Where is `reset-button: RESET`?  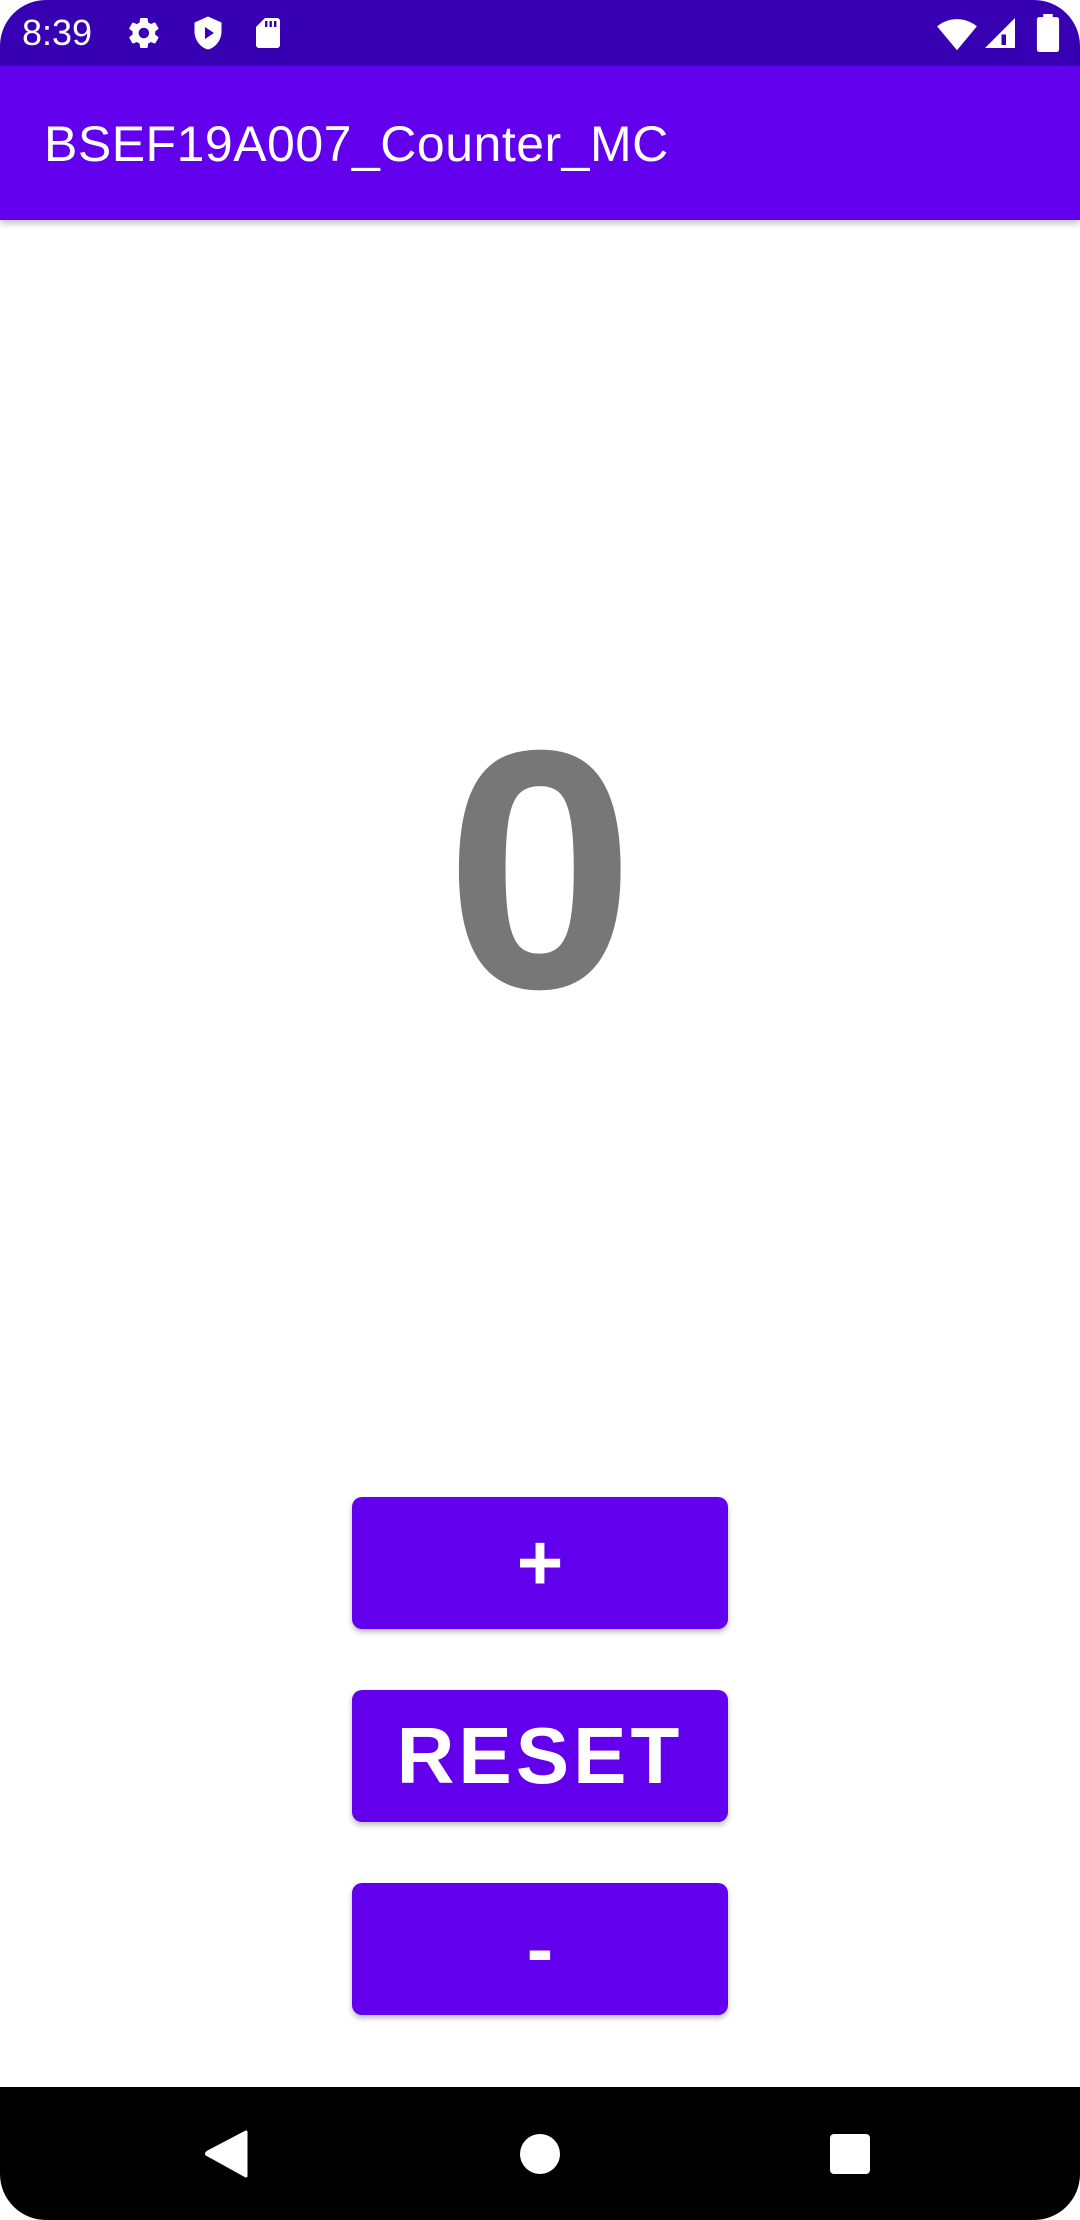 reset-button: RESET is located at coordinates (540, 1756).